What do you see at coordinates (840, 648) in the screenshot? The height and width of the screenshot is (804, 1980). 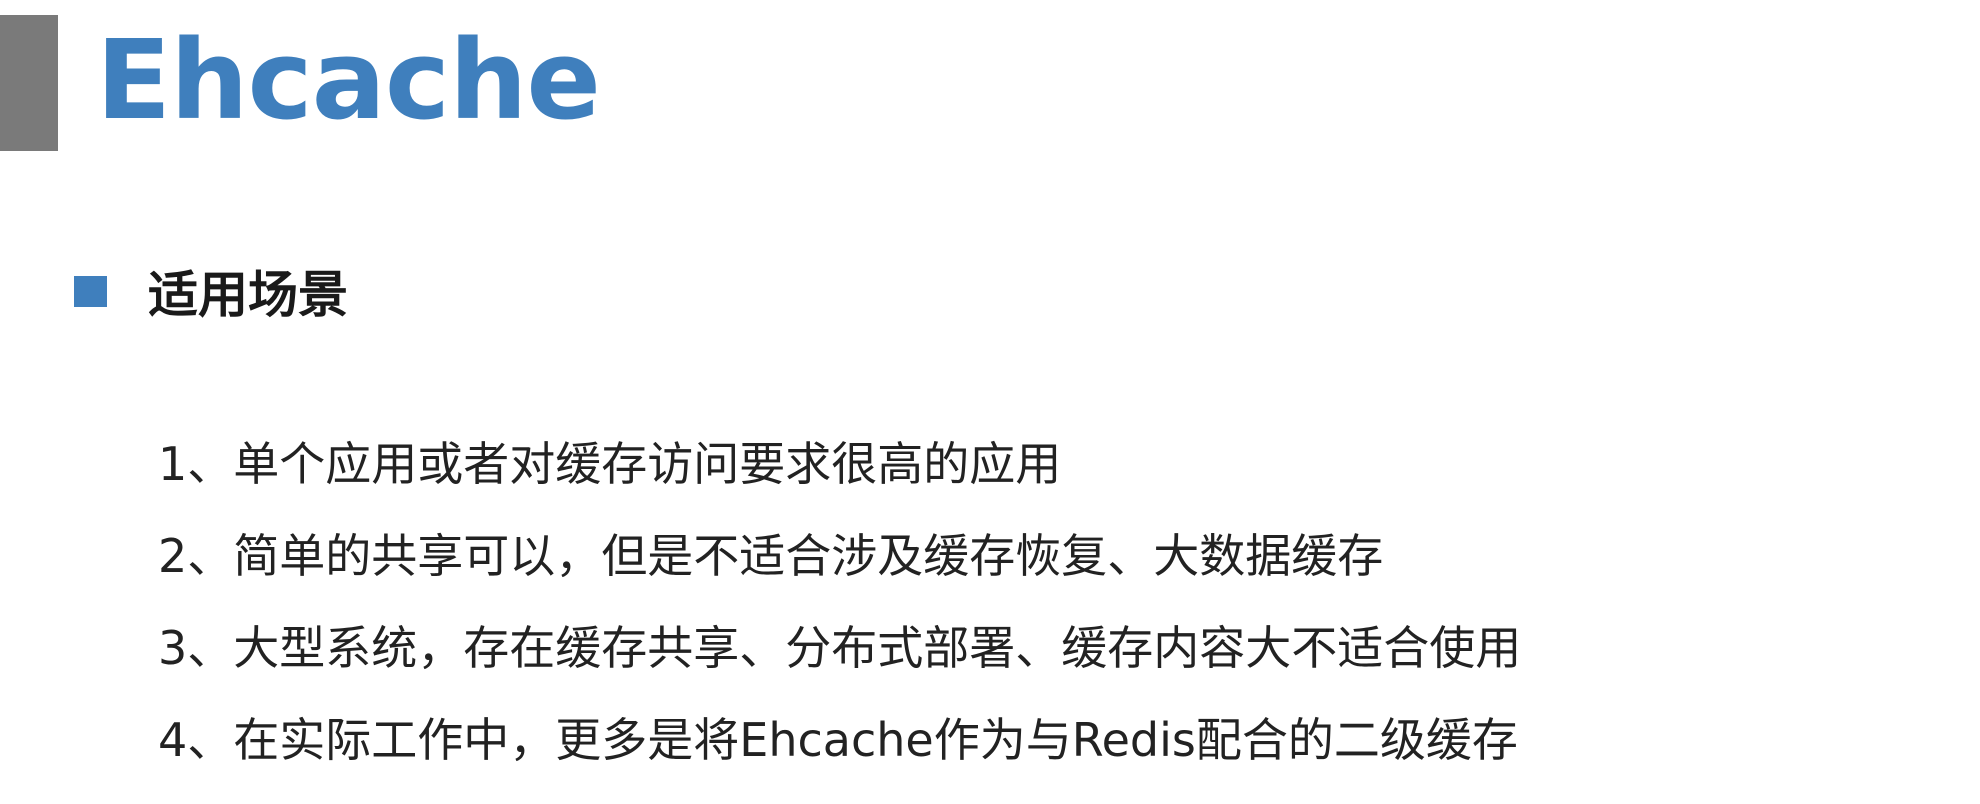 I see `list-item: 3、大型系统，存在缓存共享、分布式部署、缓存内容大不适合使用` at bounding box center [840, 648].